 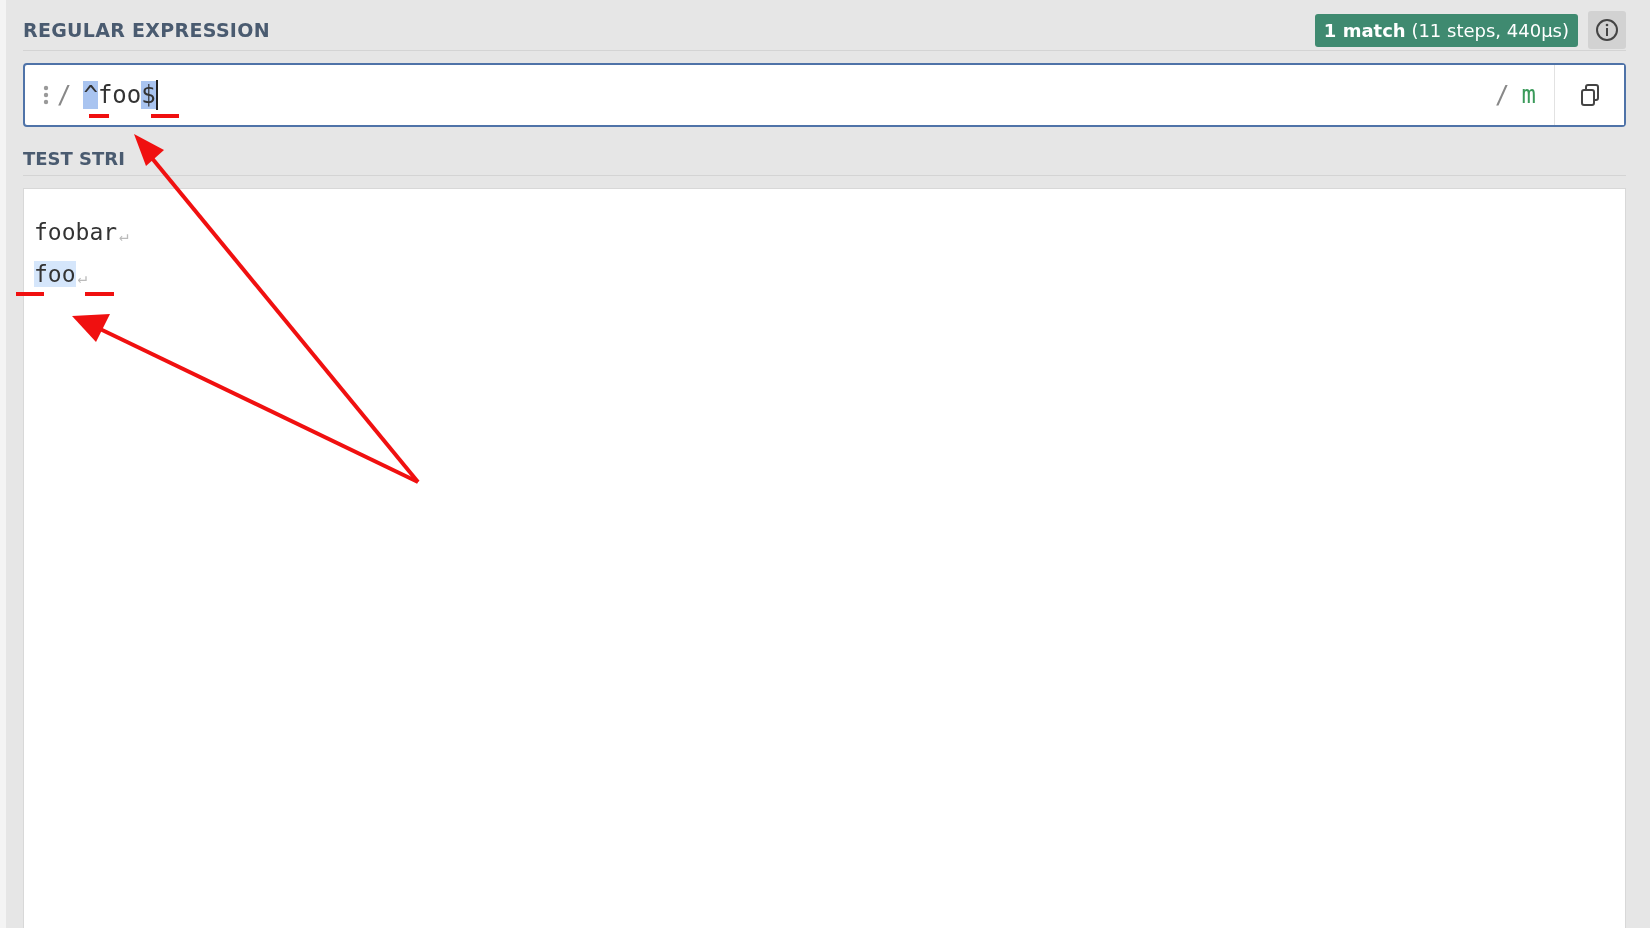 What do you see at coordinates (46, 95) in the screenshot?
I see `drag-handle-icon` at bounding box center [46, 95].